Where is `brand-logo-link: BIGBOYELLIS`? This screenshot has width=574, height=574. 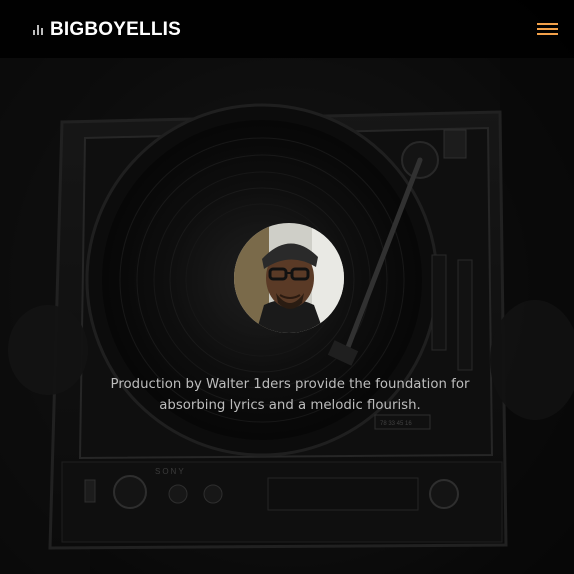
brand-logo-link: BIGBOYELLIS is located at coordinates (107, 30).